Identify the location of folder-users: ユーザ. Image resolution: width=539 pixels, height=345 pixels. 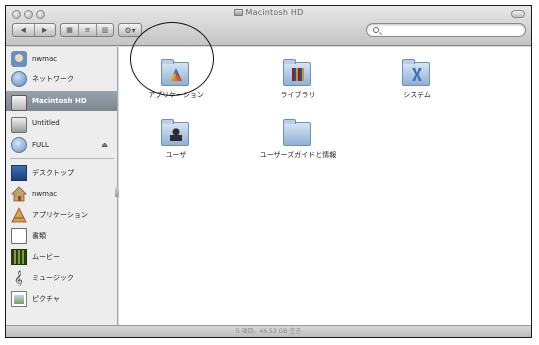
(176, 150).